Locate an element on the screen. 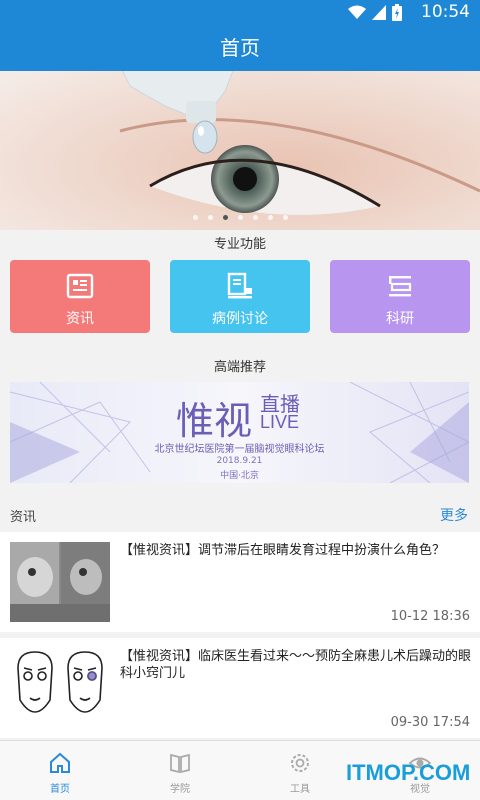  page-title: 首页 is located at coordinates (240, 48).